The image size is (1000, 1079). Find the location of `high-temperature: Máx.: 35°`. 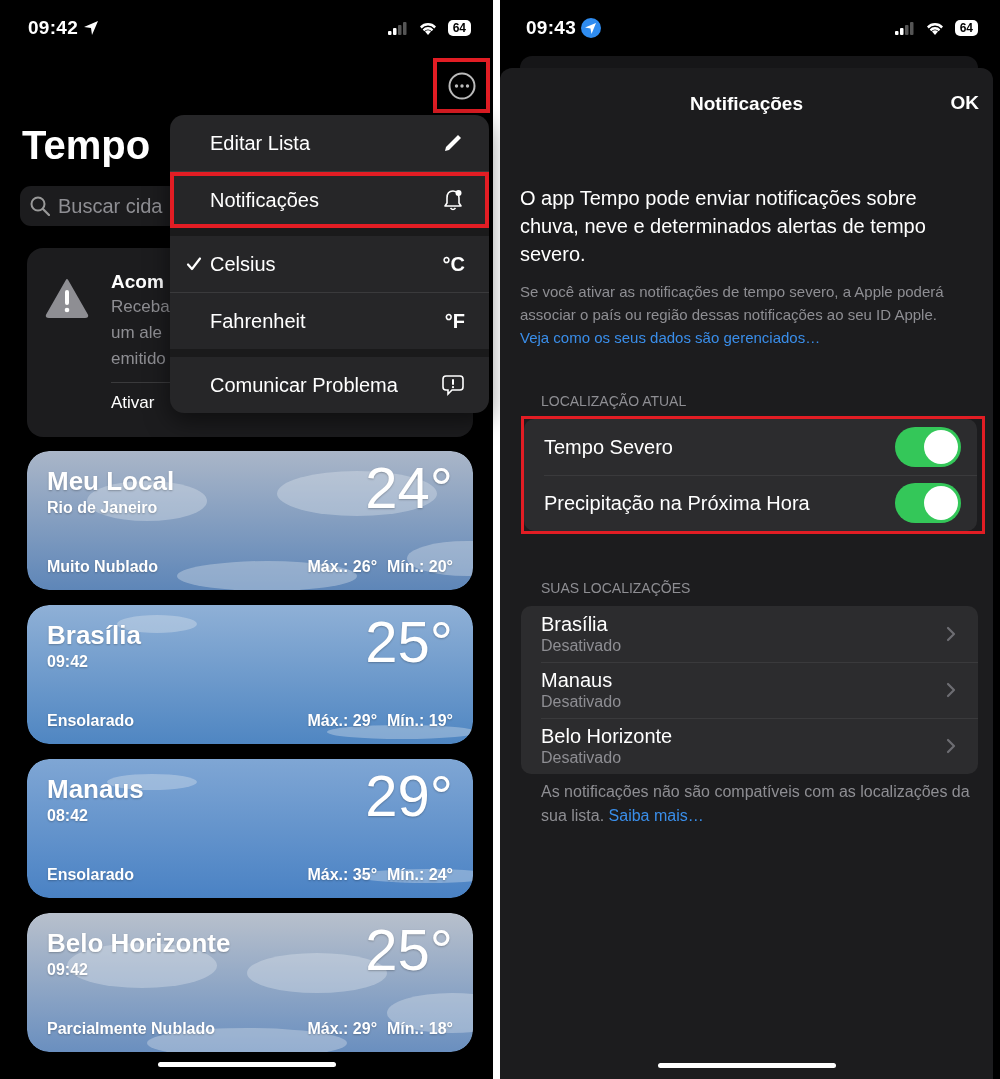

high-temperature: Máx.: 35° is located at coordinates (342, 875).